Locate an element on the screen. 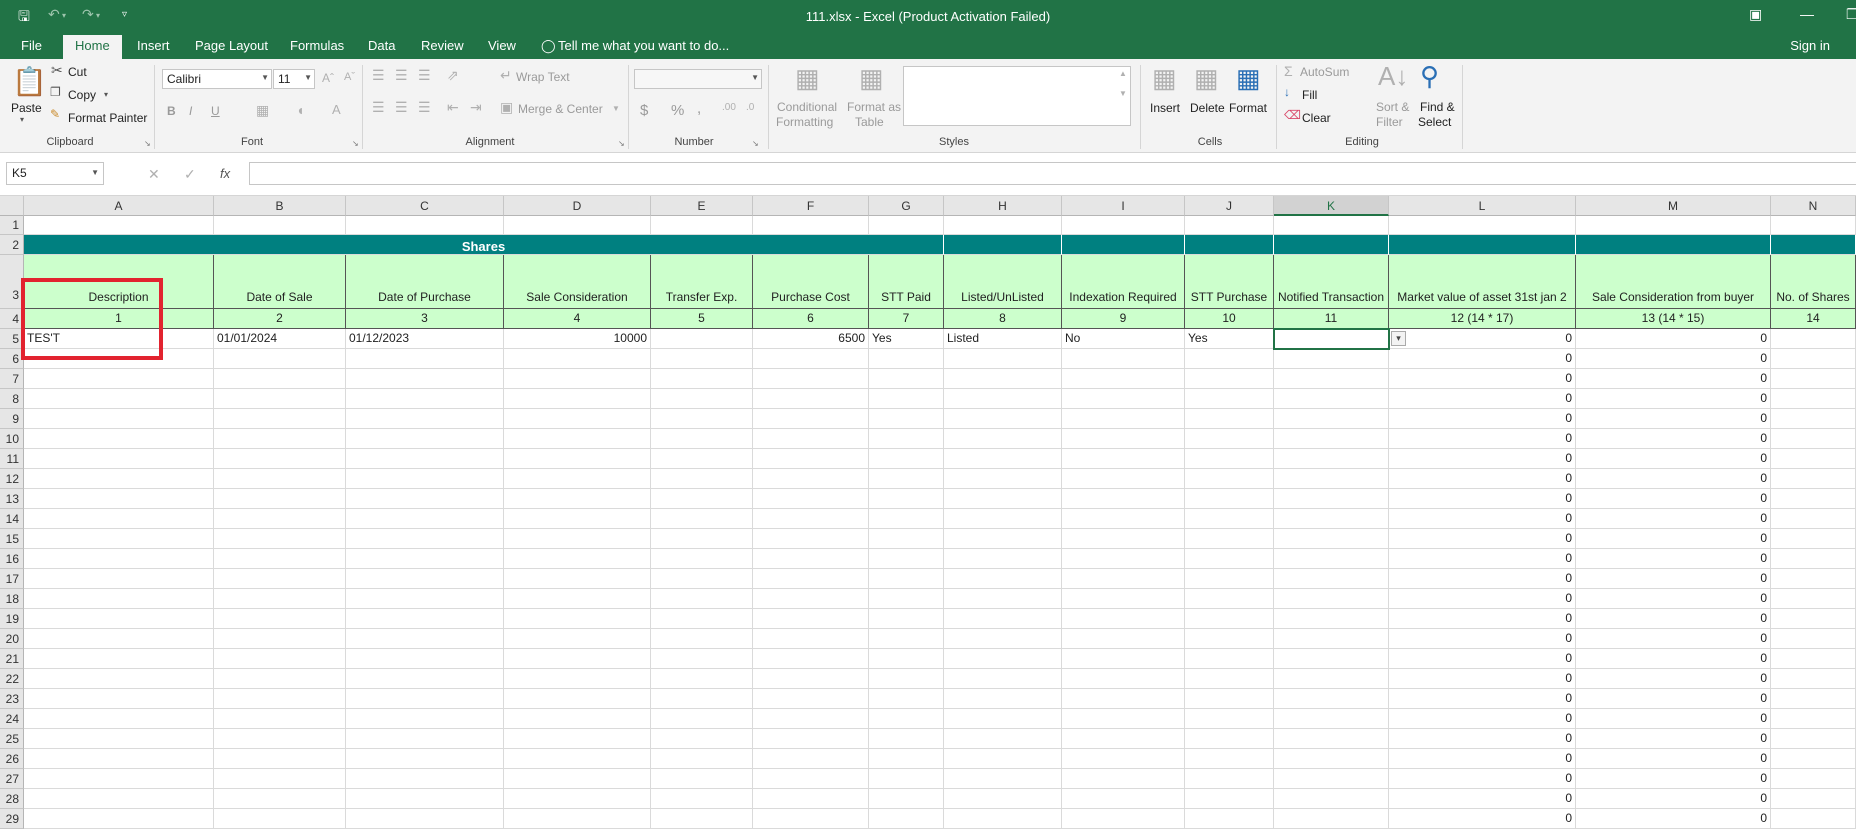 This screenshot has width=1856, height=830. cell-n22 is located at coordinates (1813, 679).